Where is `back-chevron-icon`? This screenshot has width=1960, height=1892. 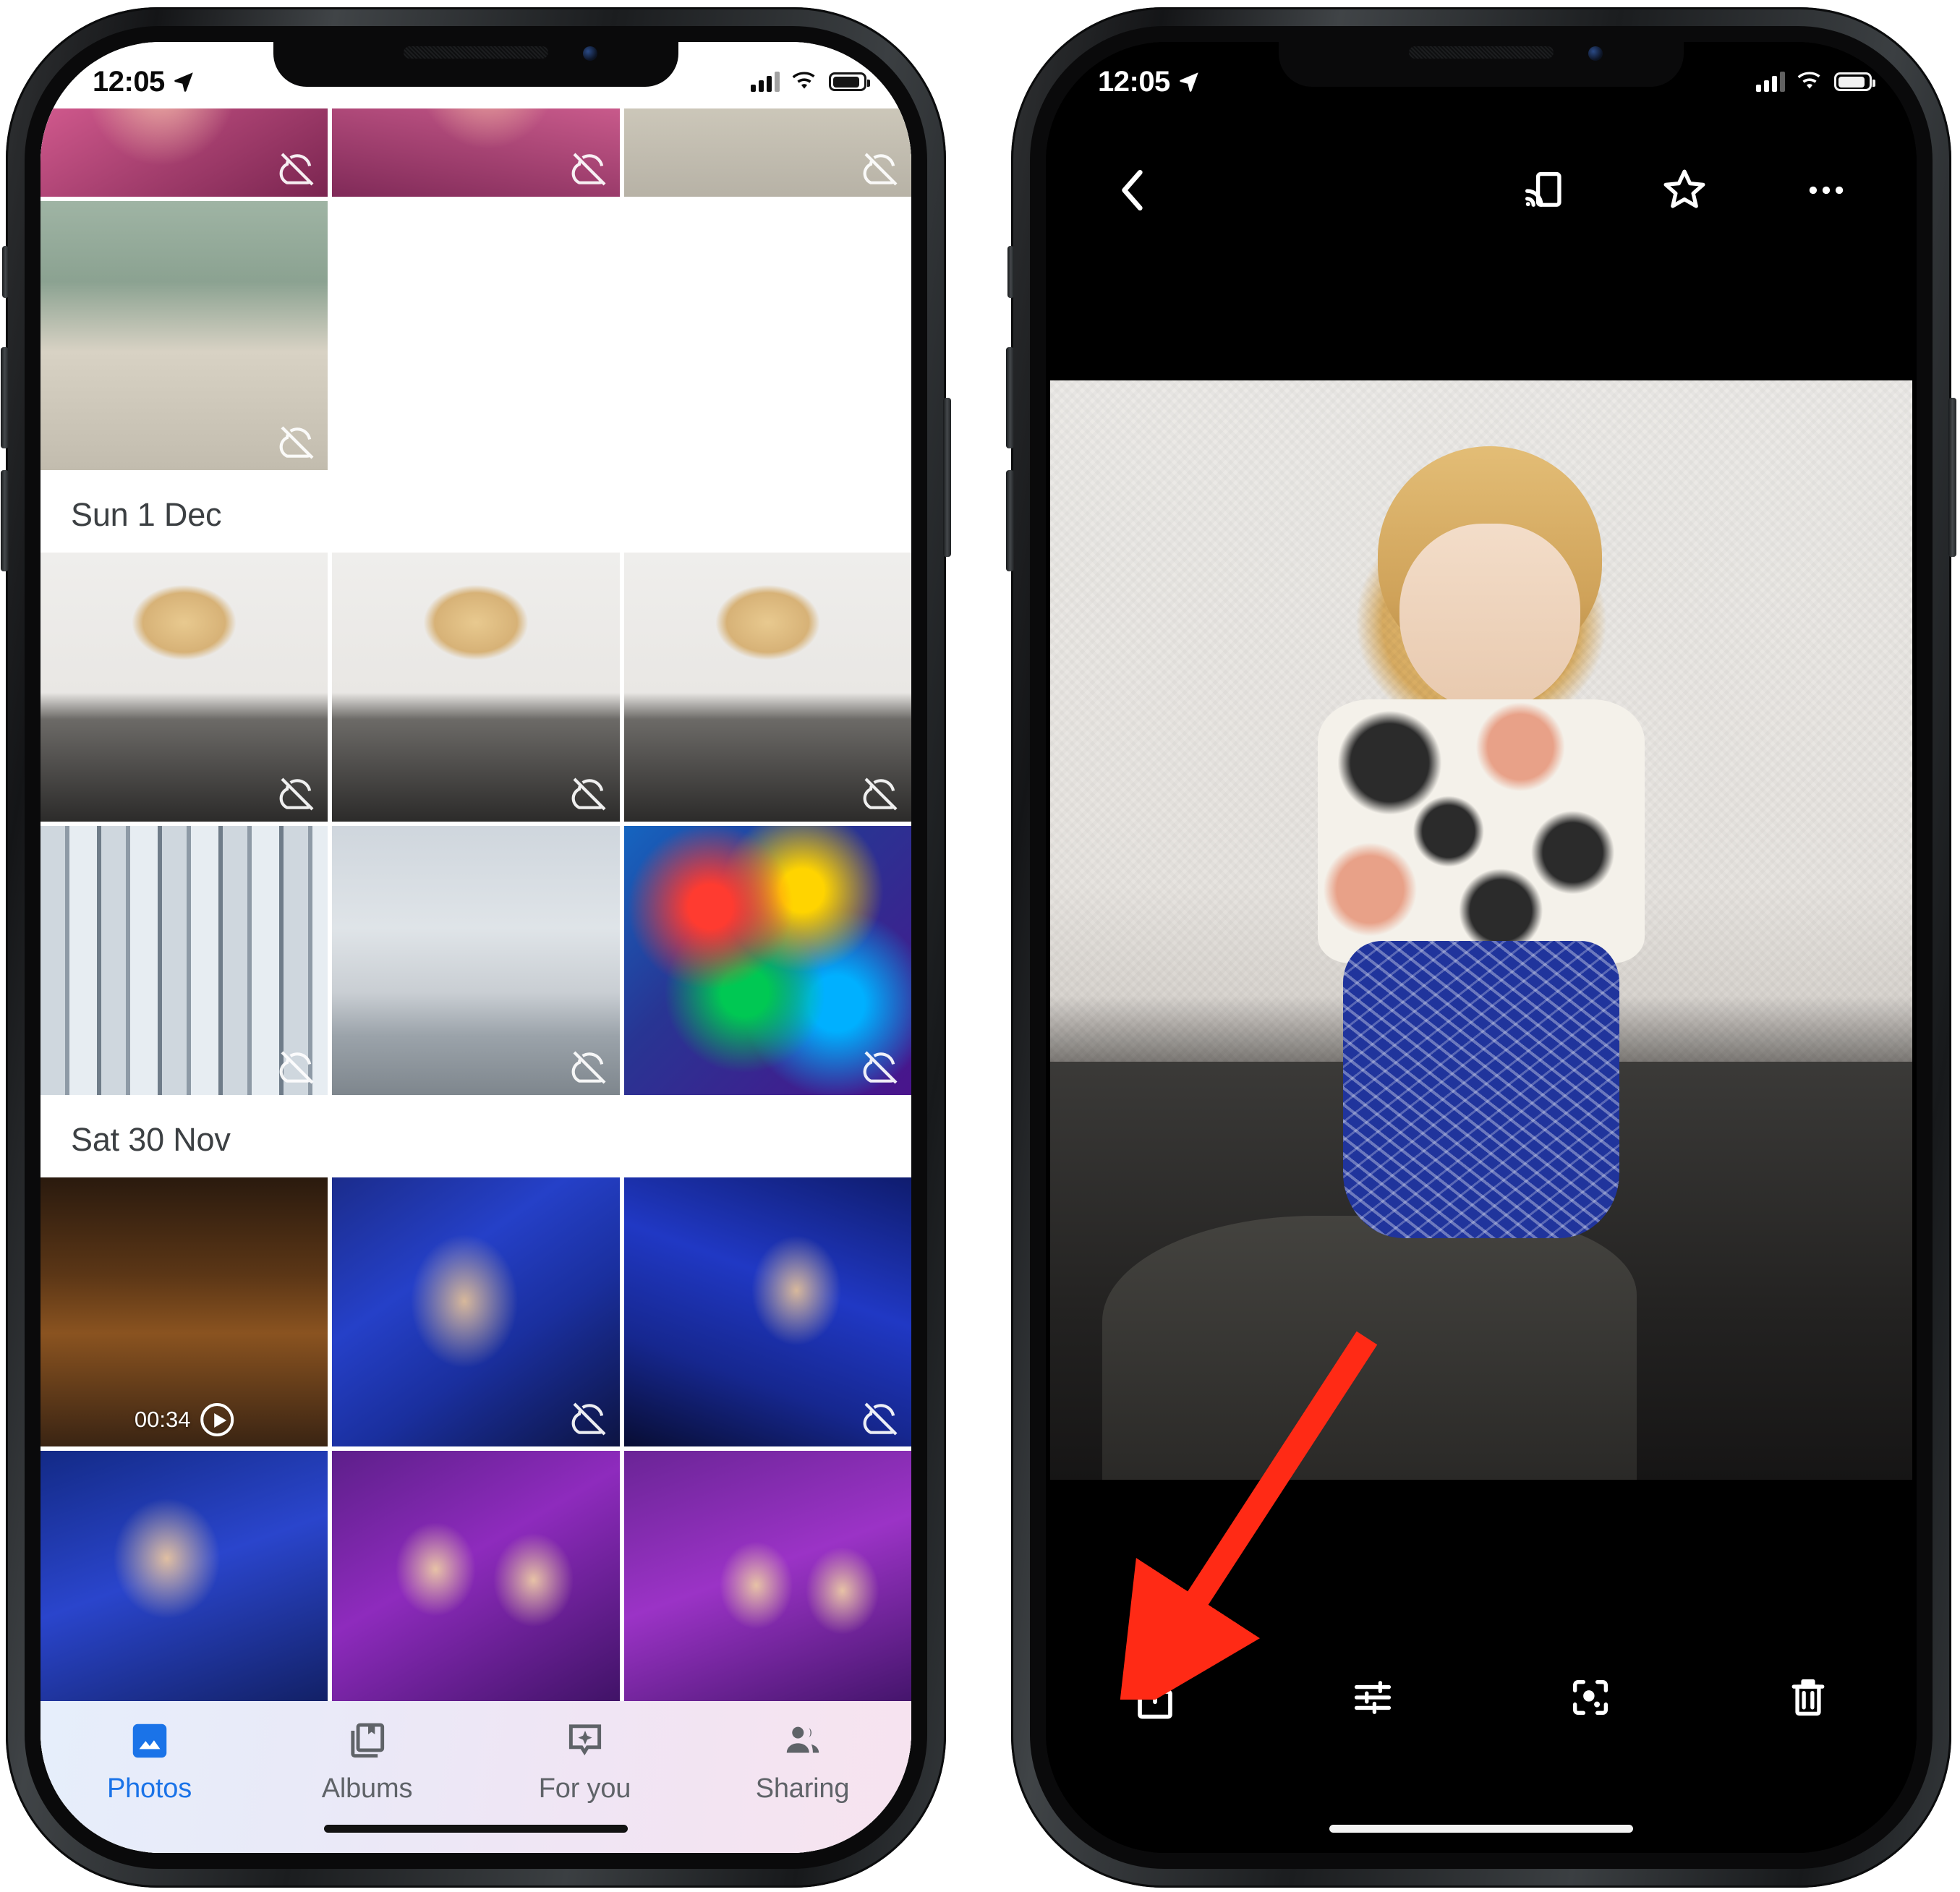 back-chevron-icon is located at coordinates (1132, 190).